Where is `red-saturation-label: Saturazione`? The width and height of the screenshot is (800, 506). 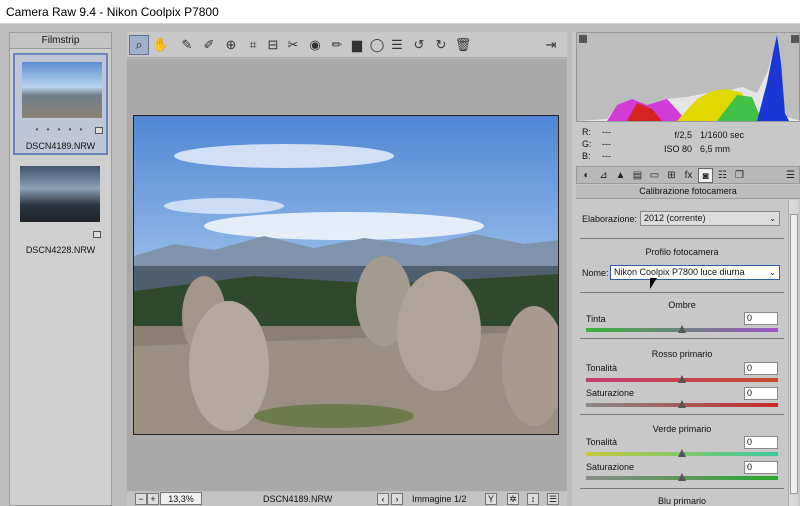
red-saturation-label: Saturazione is located at coordinates (610, 393).